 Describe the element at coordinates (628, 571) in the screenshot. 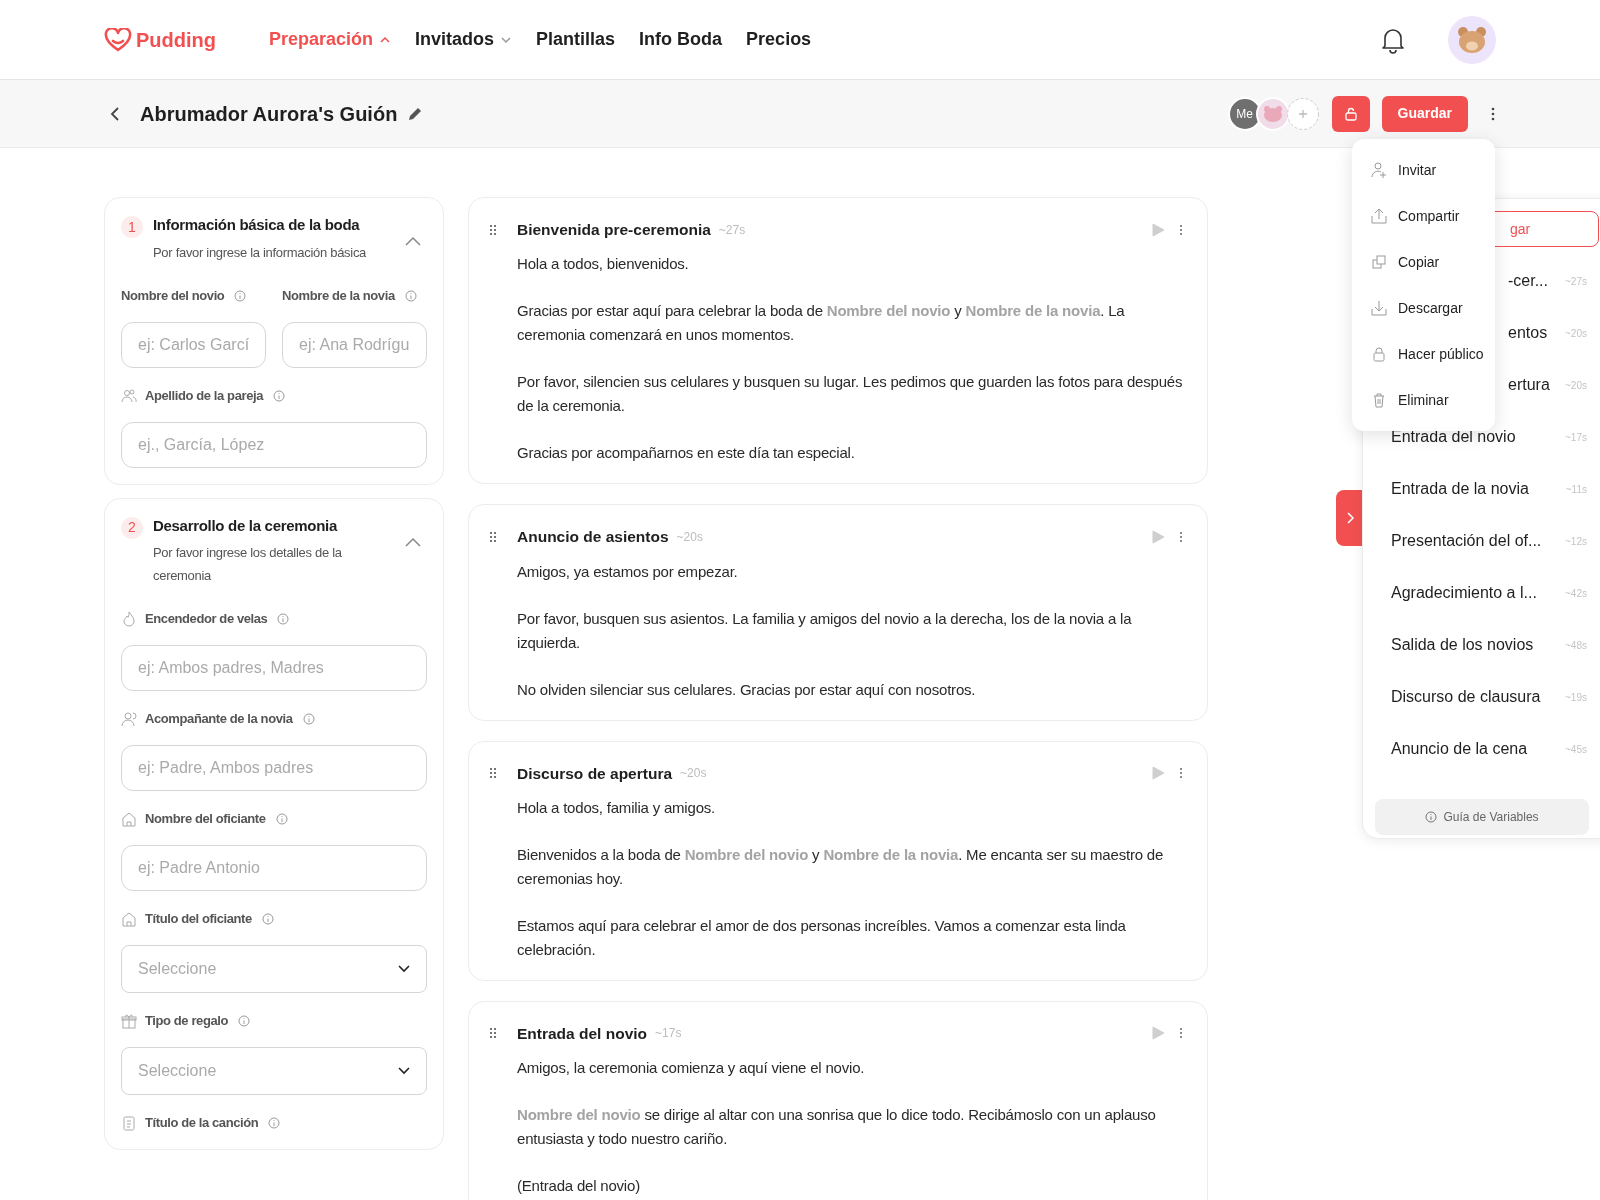

I see `script-paragraph: Amigos, ya estamos por empezar.` at that location.